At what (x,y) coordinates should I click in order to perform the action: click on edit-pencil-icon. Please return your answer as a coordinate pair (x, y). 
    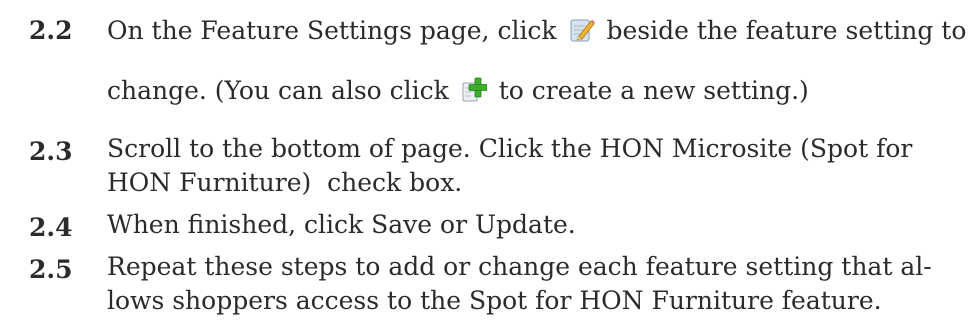
    Looking at the image, I should click on (582, 30).